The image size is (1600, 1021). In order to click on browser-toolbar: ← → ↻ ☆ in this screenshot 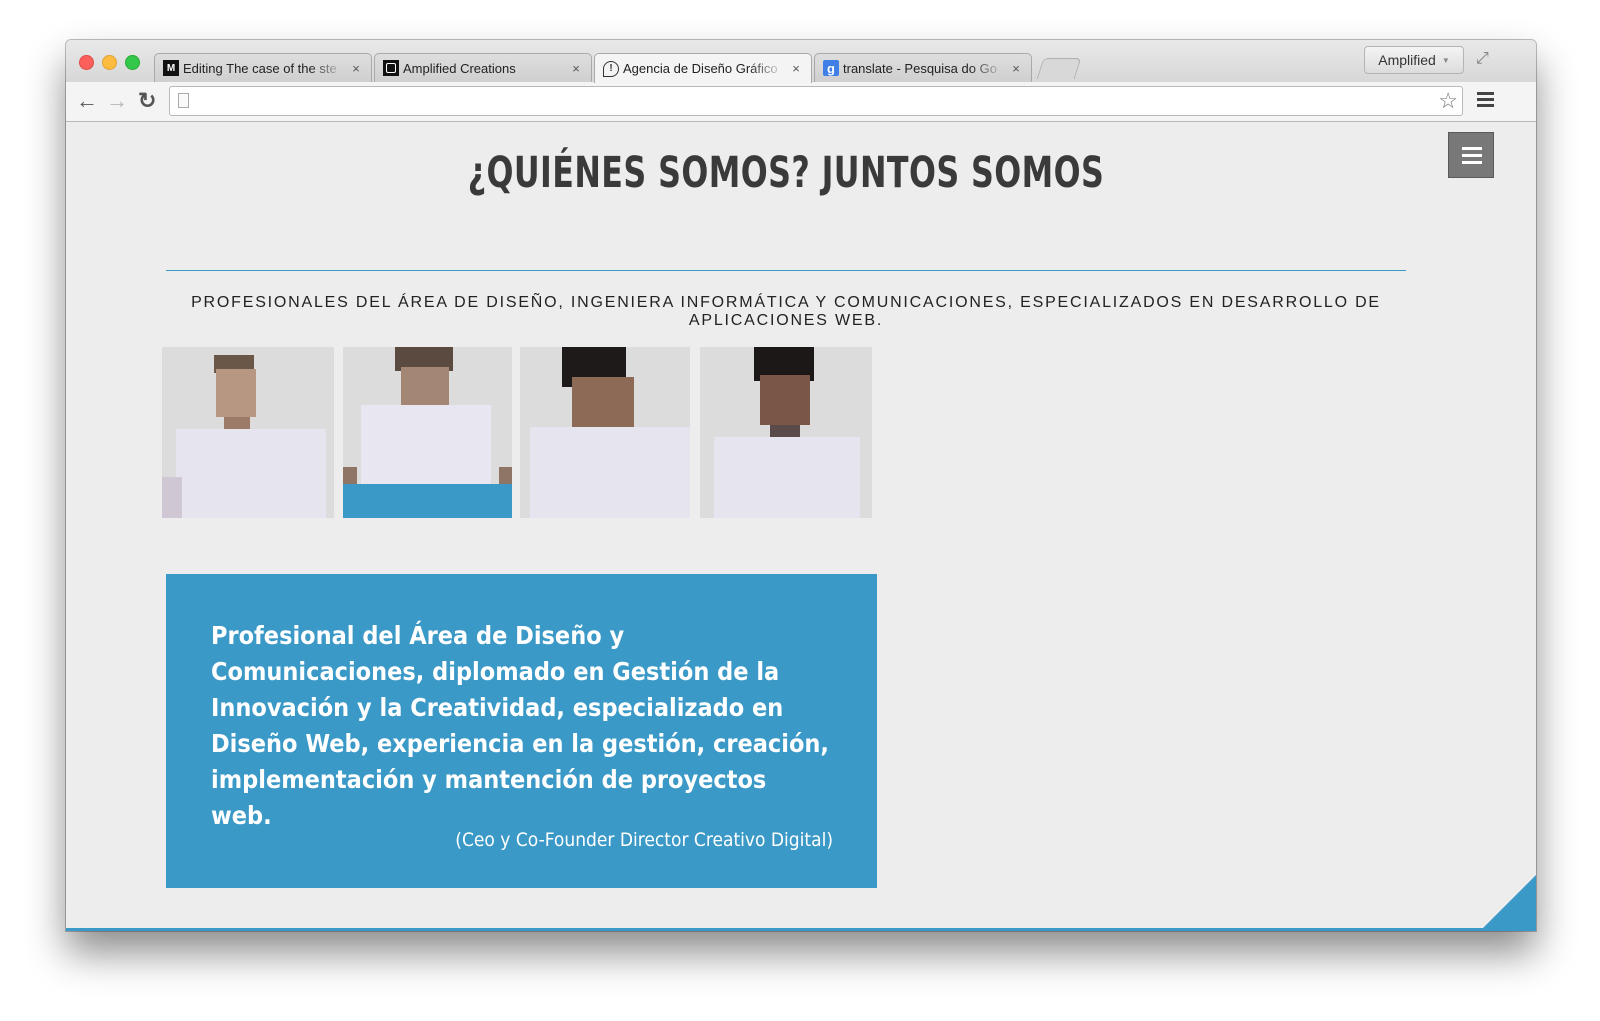, I will do `click(801, 102)`.